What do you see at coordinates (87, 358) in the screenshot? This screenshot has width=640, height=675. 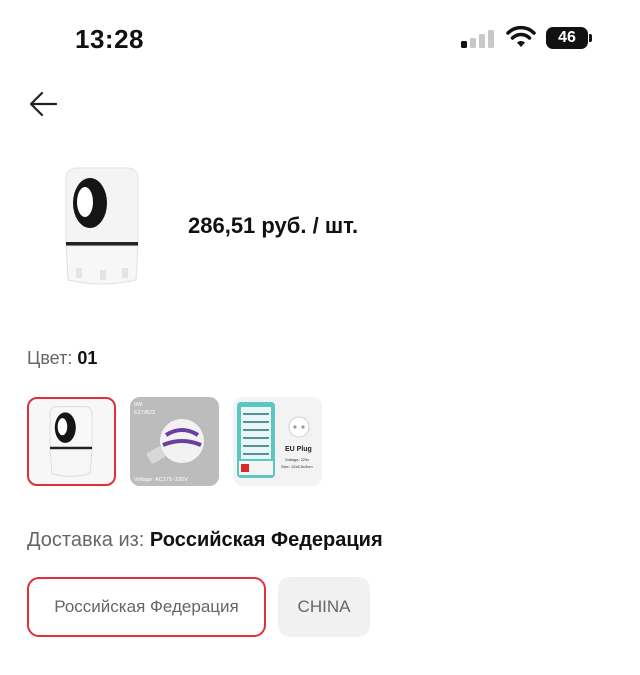 I see `color-selected-value: 01` at bounding box center [87, 358].